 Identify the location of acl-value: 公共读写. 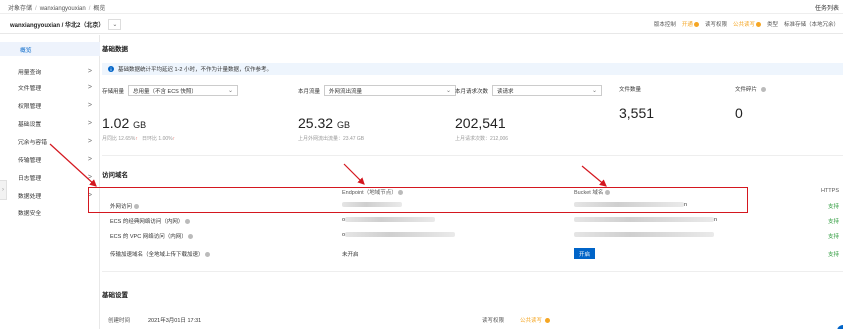
(747, 24).